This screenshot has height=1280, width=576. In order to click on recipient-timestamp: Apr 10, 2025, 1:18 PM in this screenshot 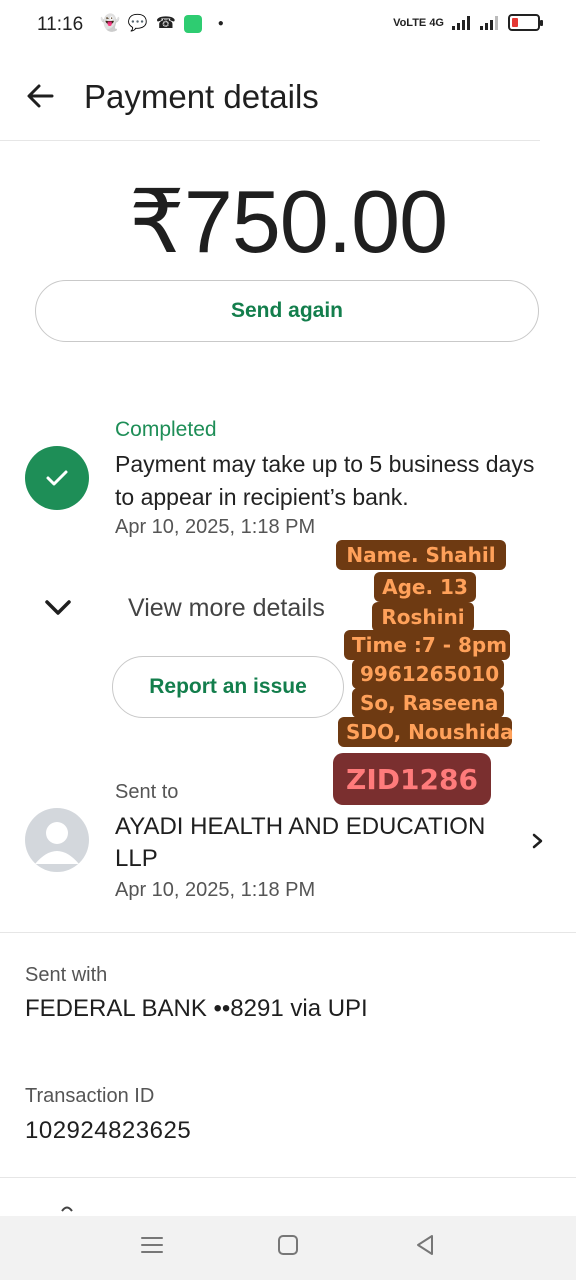, I will do `click(215, 890)`.